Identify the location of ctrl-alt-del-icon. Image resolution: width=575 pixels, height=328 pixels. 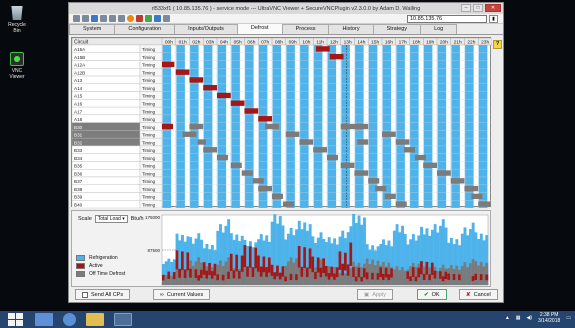
(94, 18).